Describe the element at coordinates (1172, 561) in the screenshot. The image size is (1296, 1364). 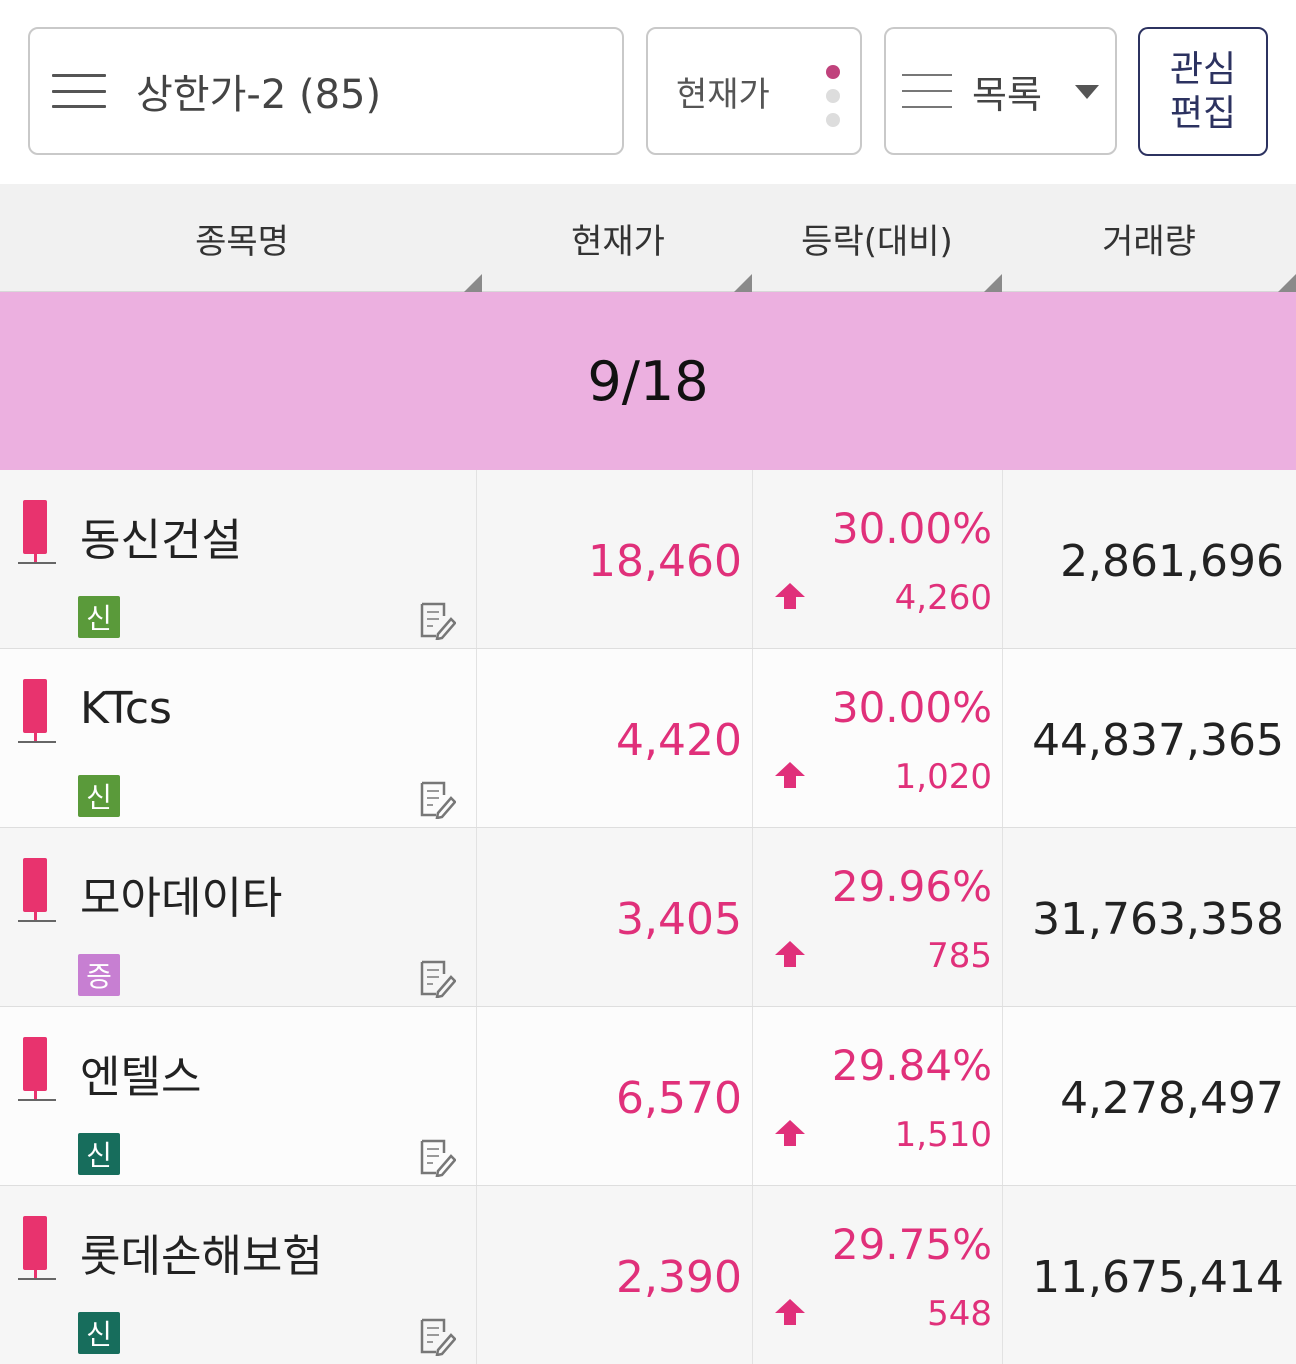
I see `trade-volume: 2,861,696` at that location.